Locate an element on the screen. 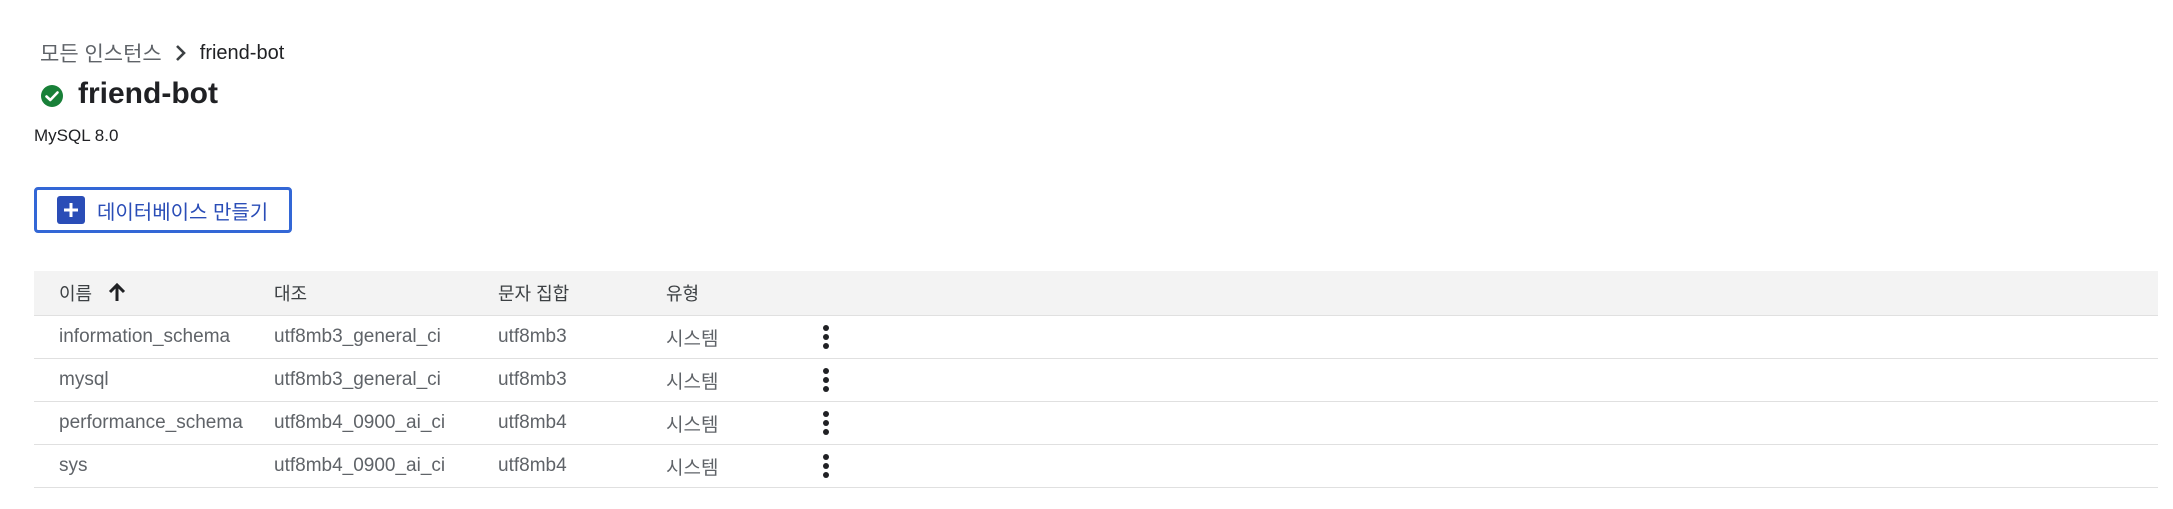 The width and height of the screenshot is (2173, 509). page-title: friend-bot is located at coordinates (148, 93).